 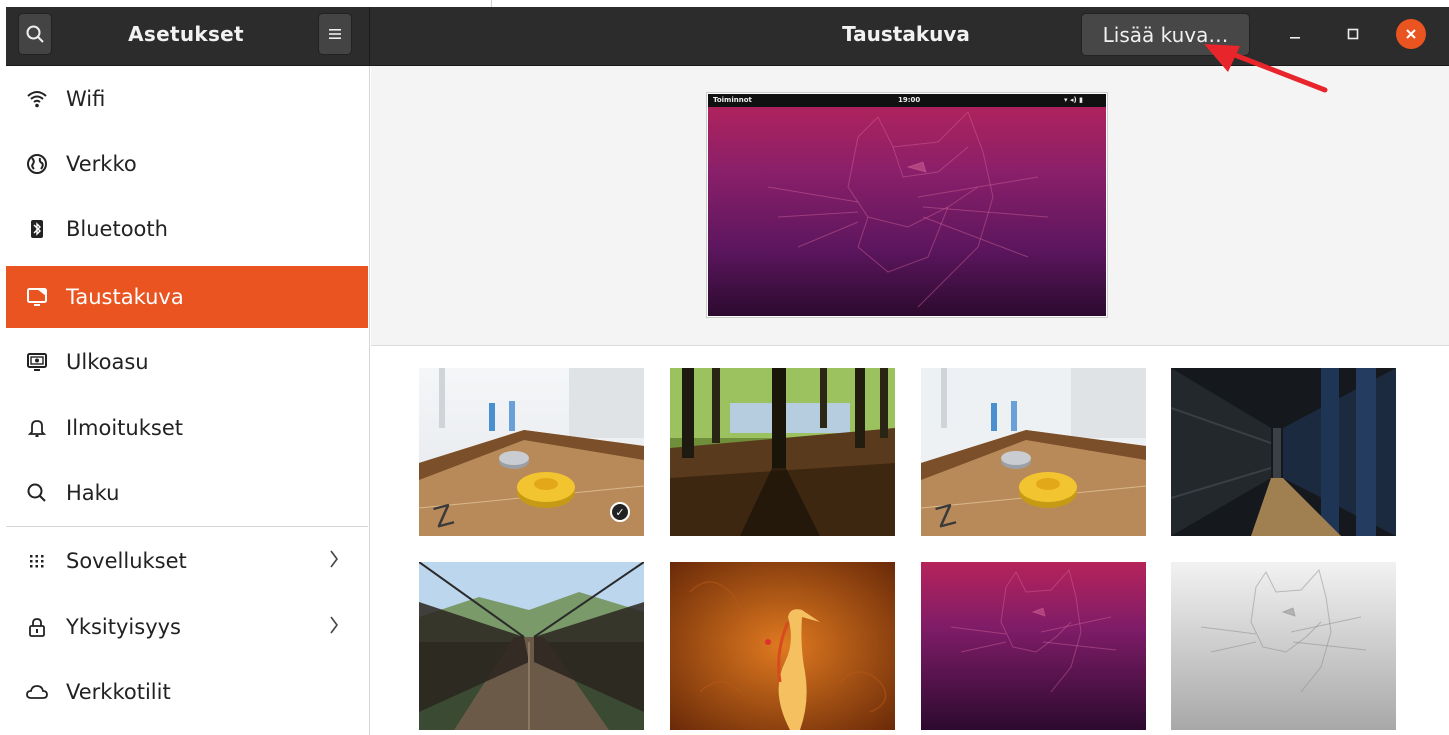 What do you see at coordinates (1073, 100) in the screenshot?
I see `preview-status-icons: ▾ ◂) ▮` at bounding box center [1073, 100].